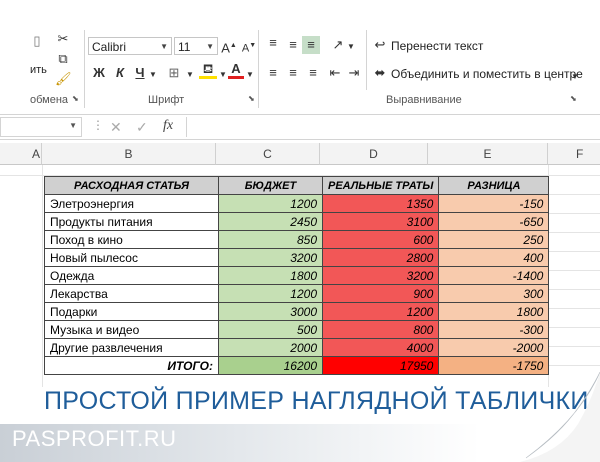  I want to click on total-cell-actual: 17950, so click(380, 365).